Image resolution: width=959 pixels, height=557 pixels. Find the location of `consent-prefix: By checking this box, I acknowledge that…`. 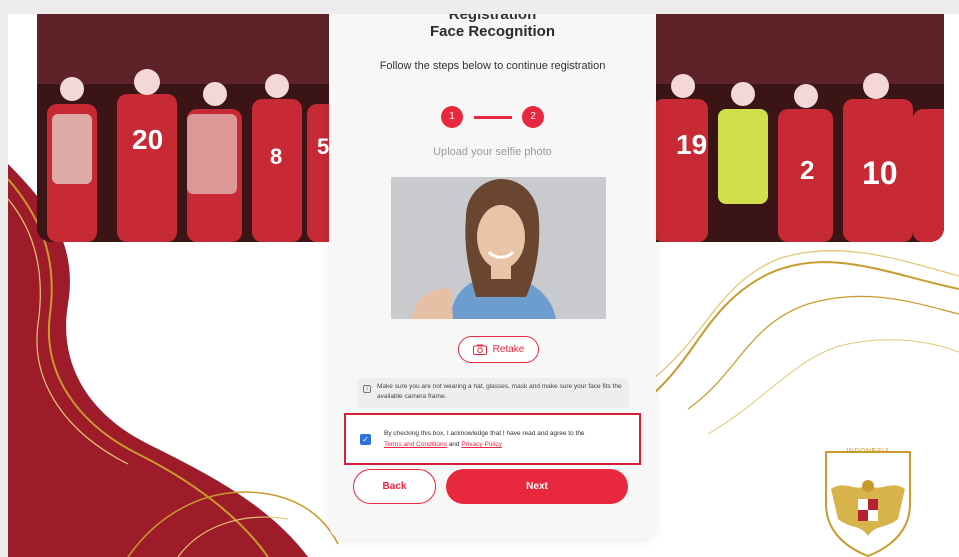

consent-prefix: By checking this box, I acknowledge that… is located at coordinates (484, 433).